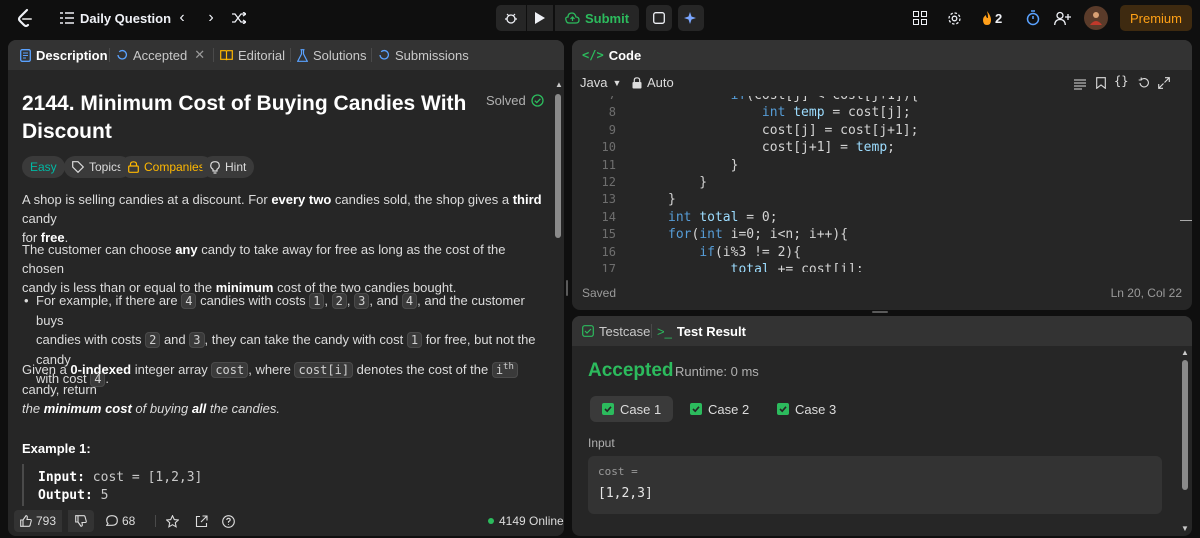 The width and height of the screenshot is (1200, 538). I want to click on test-scrollbar: ▲ ▼, so click(1185, 441).